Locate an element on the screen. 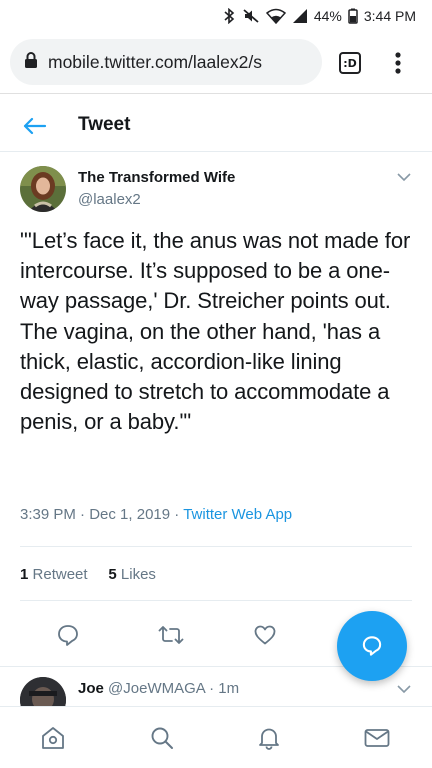 This screenshot has height=768, width=432. nav-search is located at coordinates (162, 738).